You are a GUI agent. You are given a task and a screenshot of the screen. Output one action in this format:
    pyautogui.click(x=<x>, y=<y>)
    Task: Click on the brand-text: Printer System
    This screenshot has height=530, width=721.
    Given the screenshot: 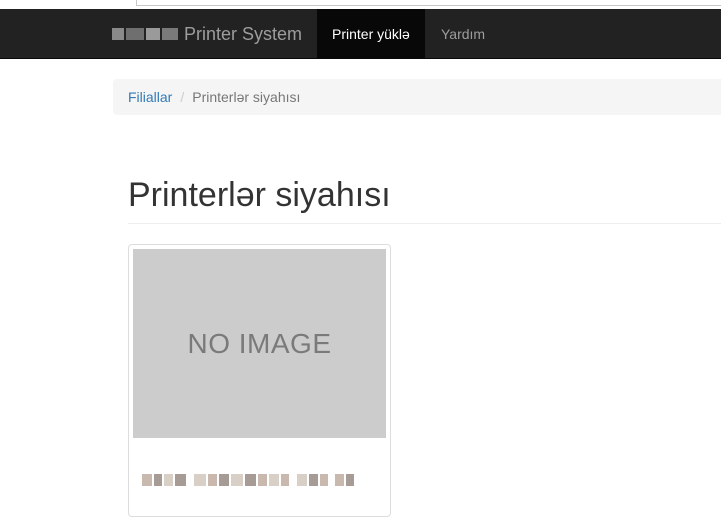 What is the action you would take?
    pyautogui.click(x=243, y=33)
    